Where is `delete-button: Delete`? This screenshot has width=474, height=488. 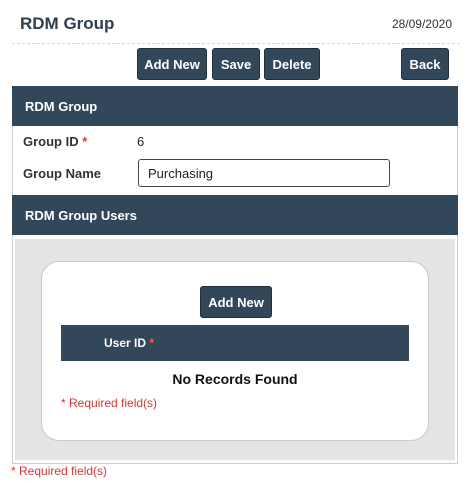
delete-button: Delete is located at coordinates (292, 64).